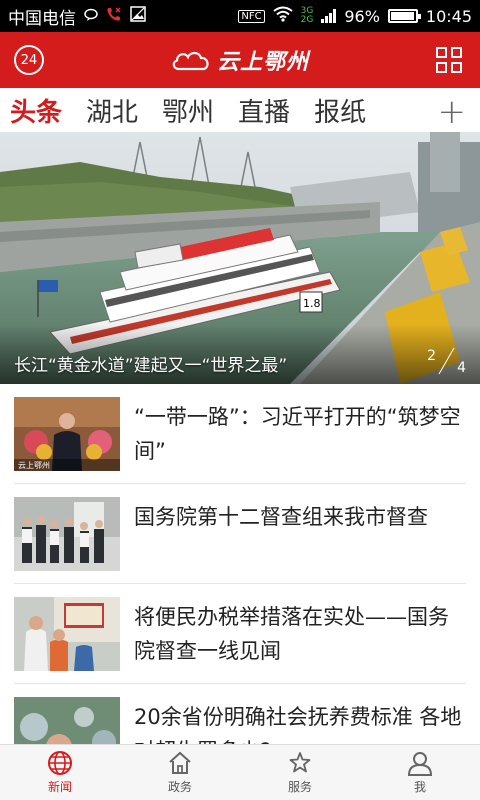 Image resolution: width=480 pixels, height=800 pixels. Describe the element at coordinates (307, 20) in the screenshot. I see `network-type-bottom: 2G` at that location.